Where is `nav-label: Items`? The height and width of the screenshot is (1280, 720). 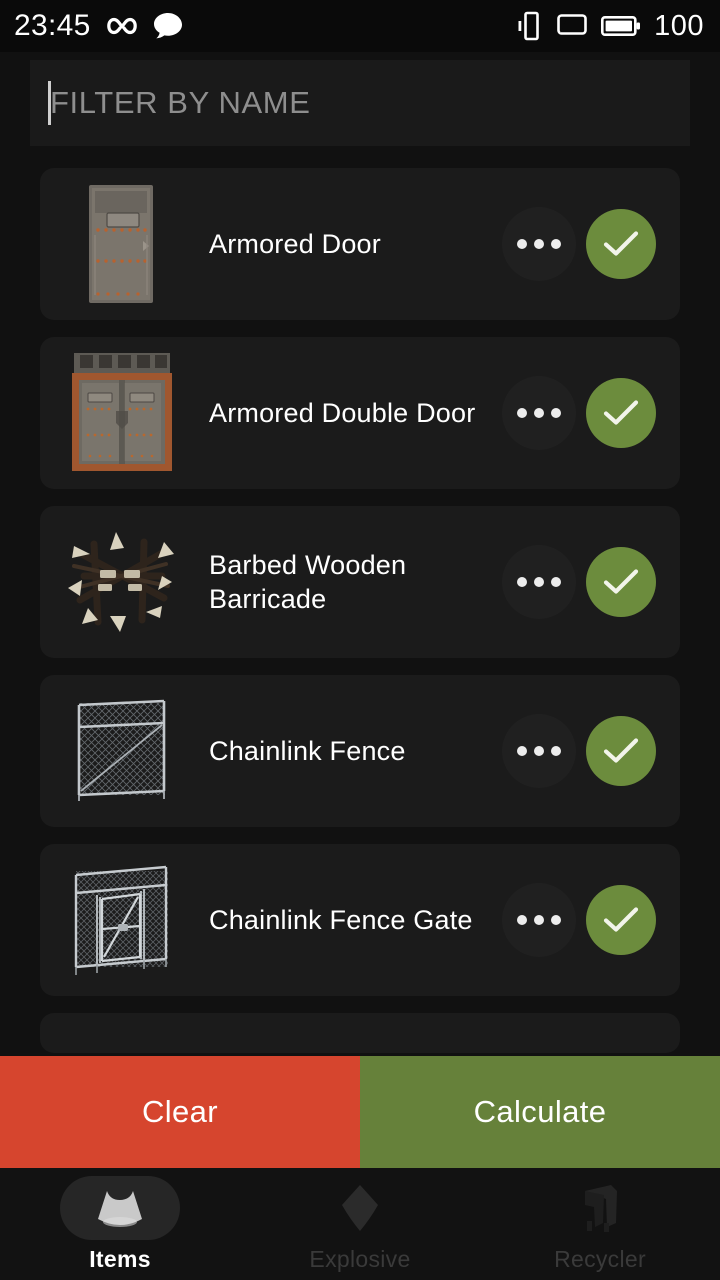
nav-label: Items is located at coordinates (120, 1258).